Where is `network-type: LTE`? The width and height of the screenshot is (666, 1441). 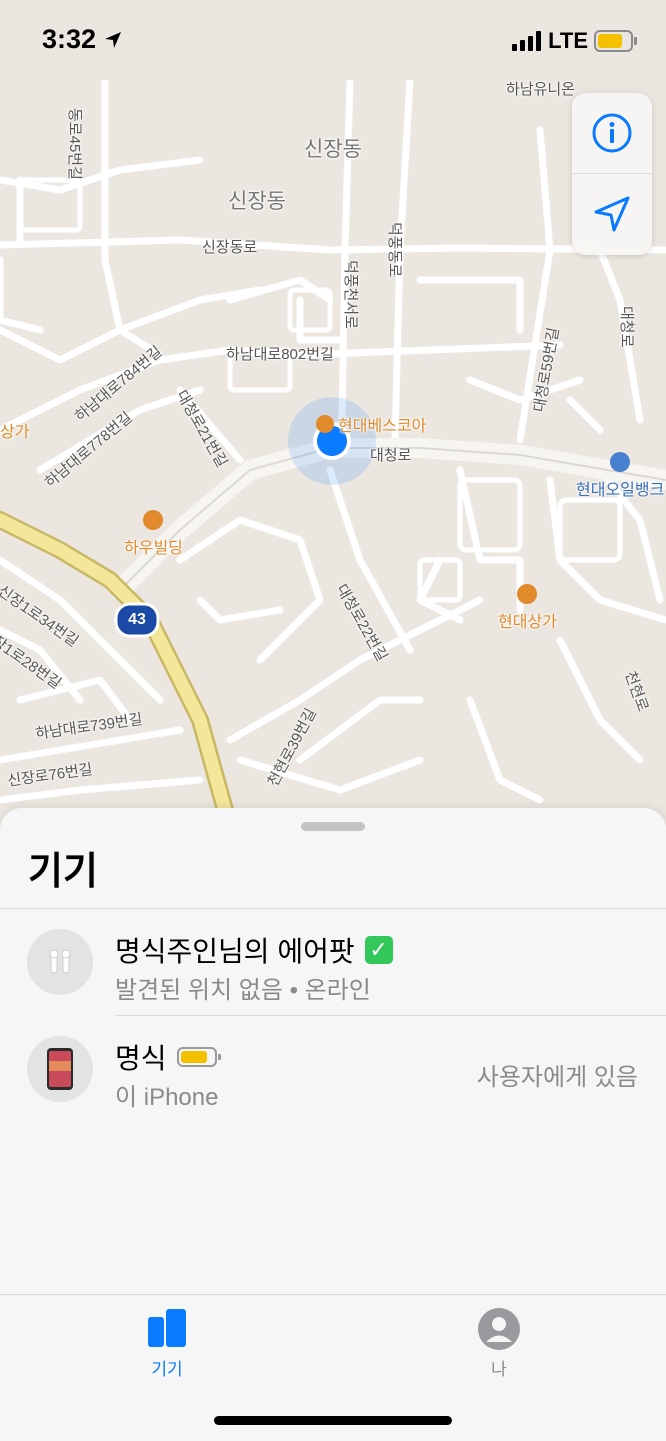 network-type: LTE is located at coordinates (568, 40).